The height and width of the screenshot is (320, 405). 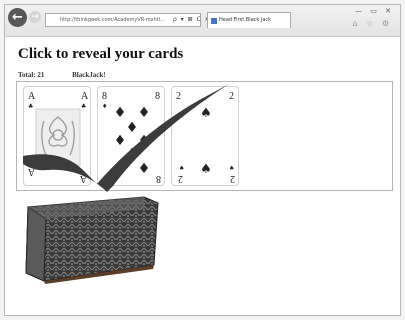 What do you see at coordinates (31, 75) in the screenshot?
I see `total-label: Total: 21` at bounding box center [31, 75].